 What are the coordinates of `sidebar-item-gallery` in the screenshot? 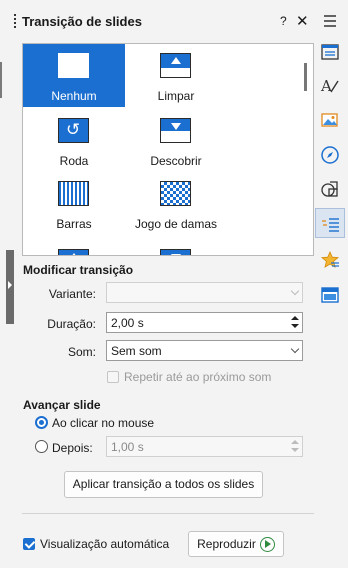 It's located at (330, 120).